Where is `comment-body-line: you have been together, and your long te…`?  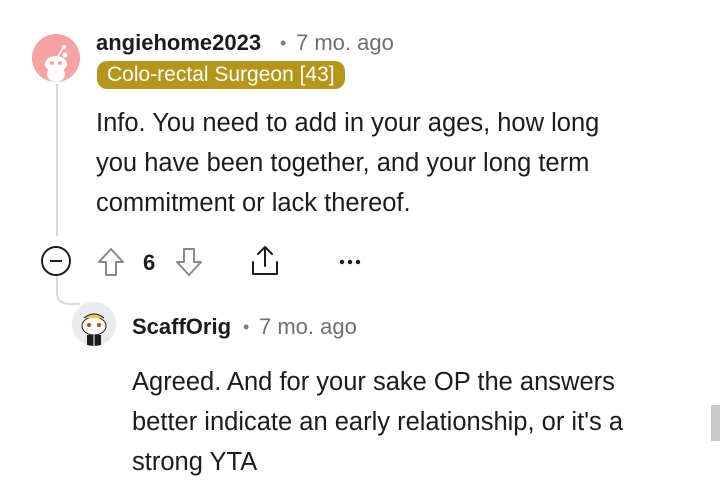 comment-body-line: you have been together, and your long te… is located at coordinates (343, 163).